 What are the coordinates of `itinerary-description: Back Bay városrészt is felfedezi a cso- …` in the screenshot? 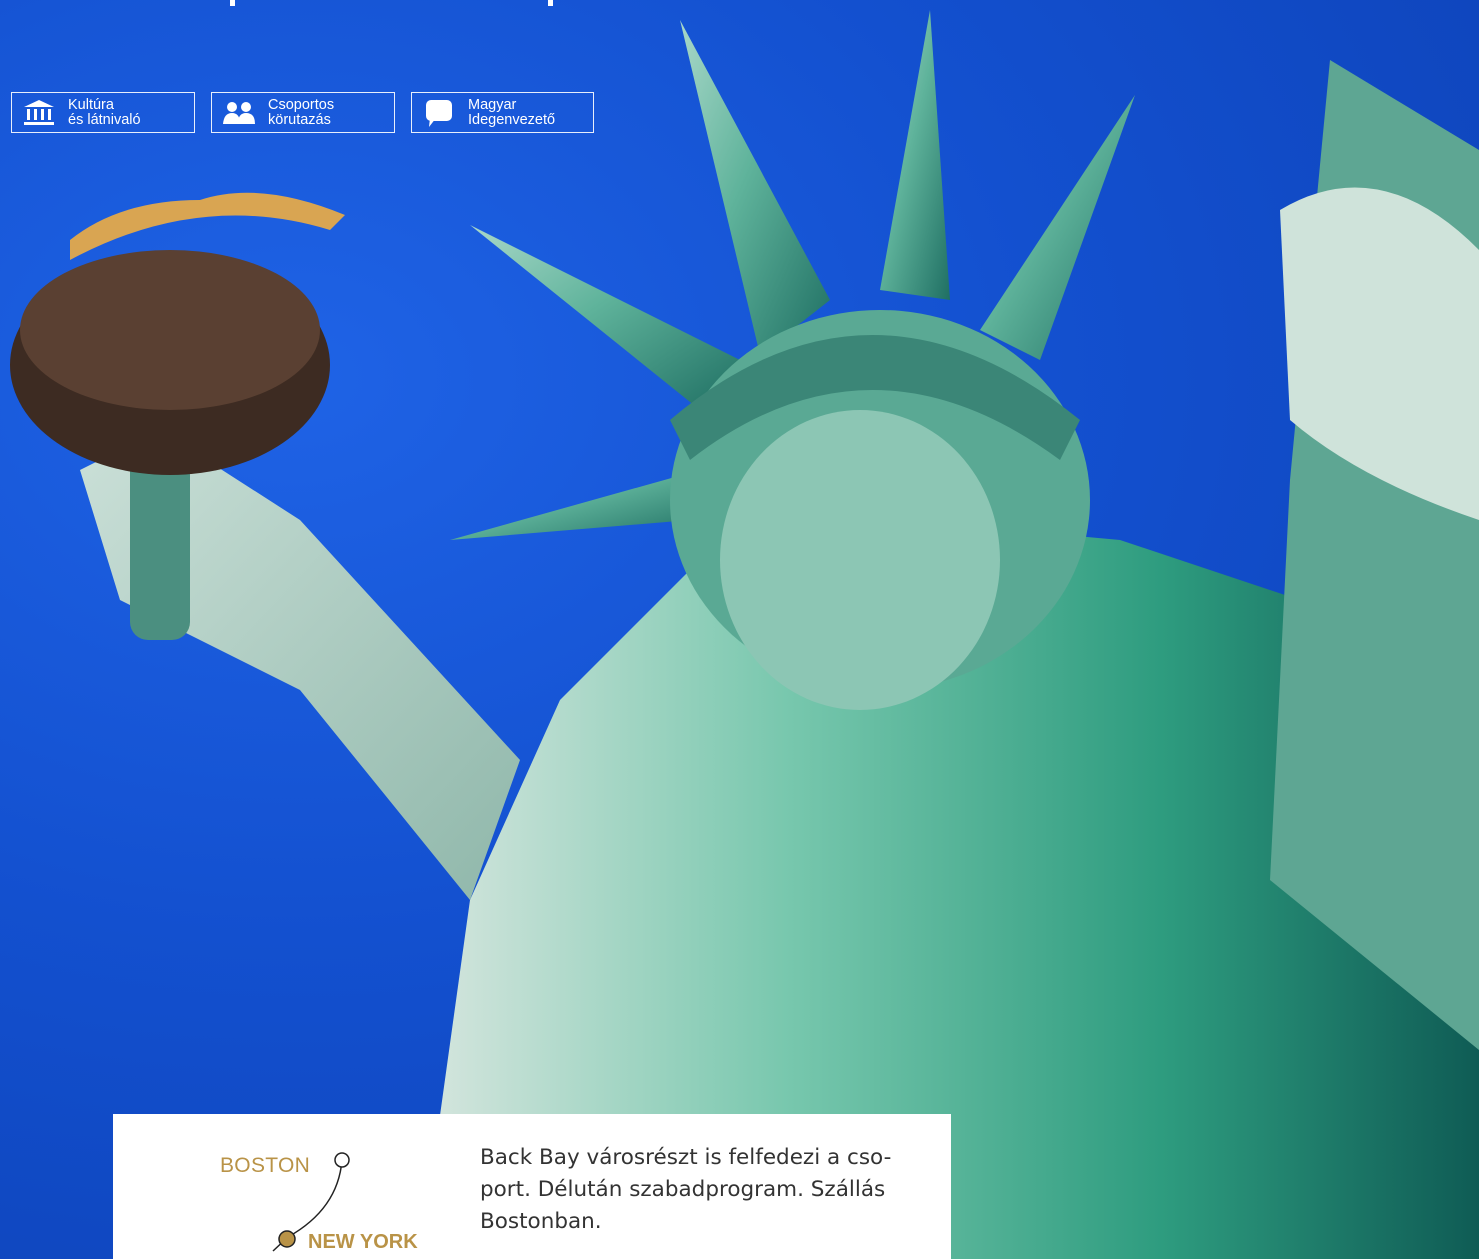 It's located at (705, 1190).